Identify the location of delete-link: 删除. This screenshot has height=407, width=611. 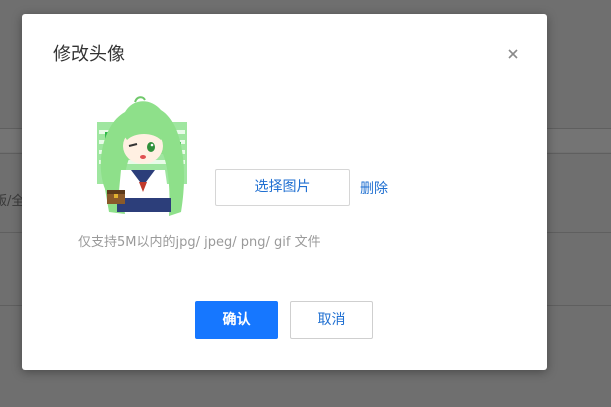
(374, 188).